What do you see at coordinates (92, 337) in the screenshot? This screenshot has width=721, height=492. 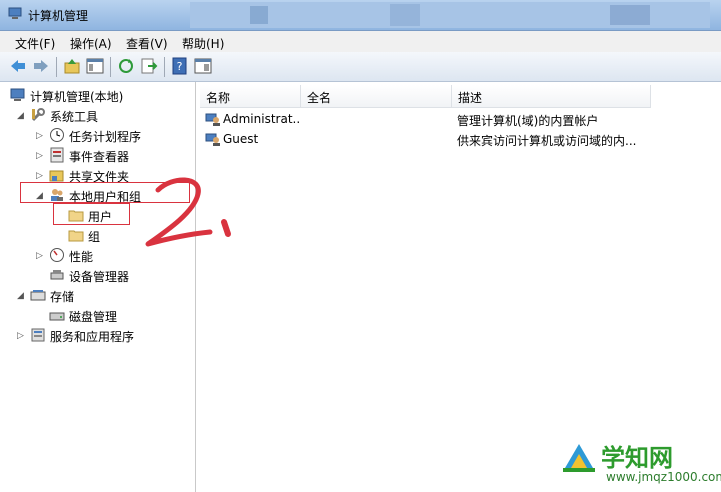 I see `tree-label: 服务和应用程序` at bounding box center [92, 337].